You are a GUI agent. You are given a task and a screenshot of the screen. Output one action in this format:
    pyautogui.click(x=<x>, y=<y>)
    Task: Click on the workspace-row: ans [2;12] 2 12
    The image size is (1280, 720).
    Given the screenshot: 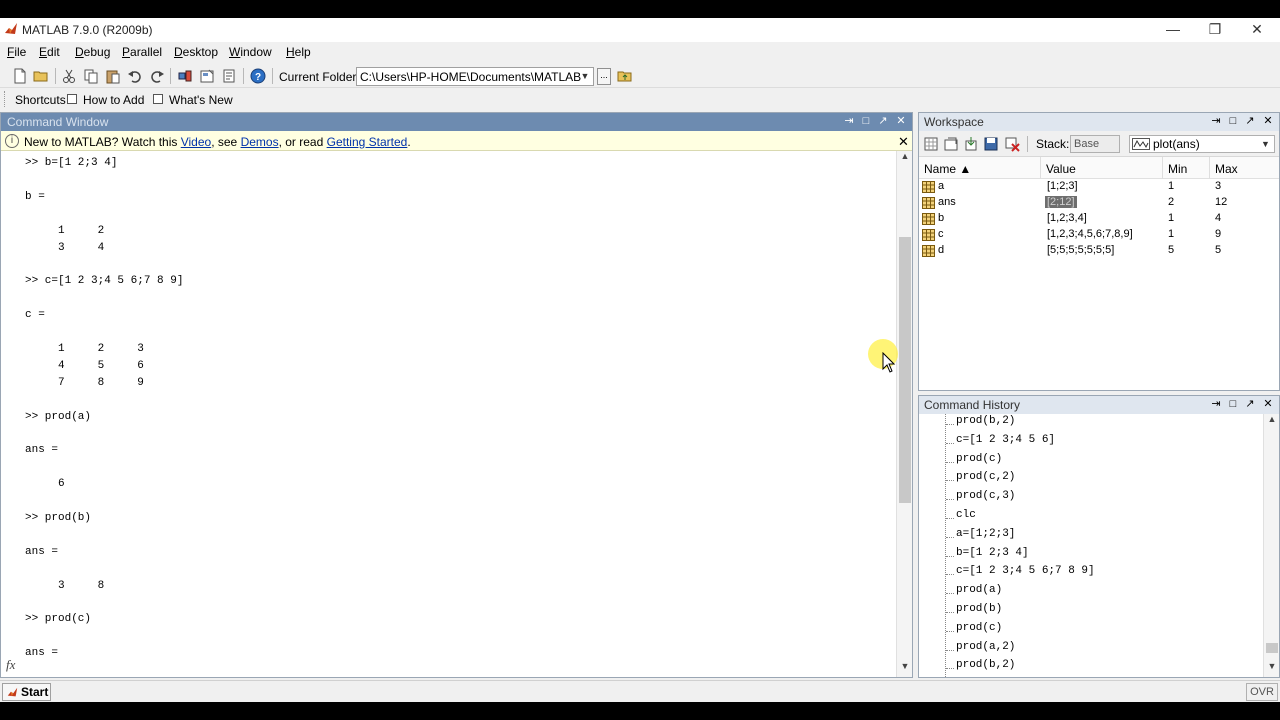 What is the action you would take?
    pyautogui.click(x=1099, y=203)
    